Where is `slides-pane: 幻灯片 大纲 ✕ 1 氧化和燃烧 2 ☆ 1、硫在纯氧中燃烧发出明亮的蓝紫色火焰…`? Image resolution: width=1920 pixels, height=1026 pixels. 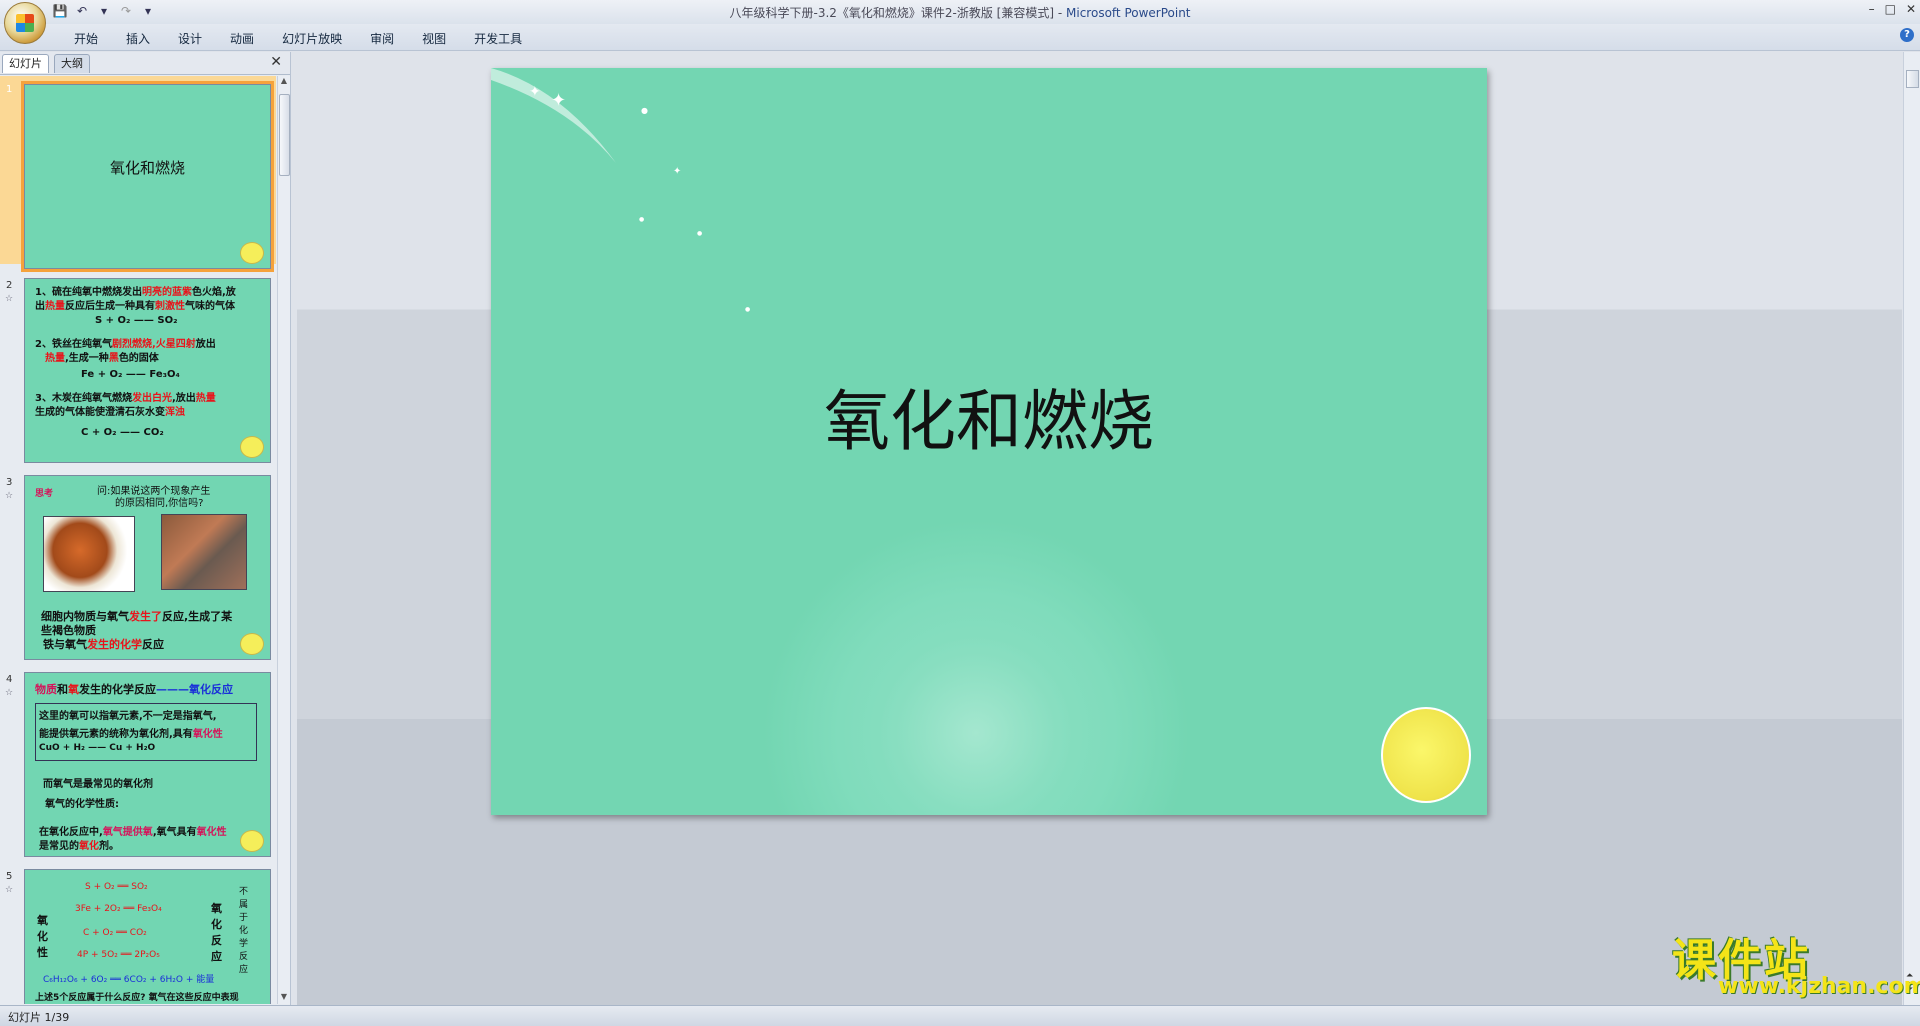
slides-pane: 幻灯片 大纲 ✕ 1 氧化和燃烧 2 ☆ 1、硫在纯氧中燃烧发出明亮的蓝紫色火焰… is located at coordinates (145, 528).